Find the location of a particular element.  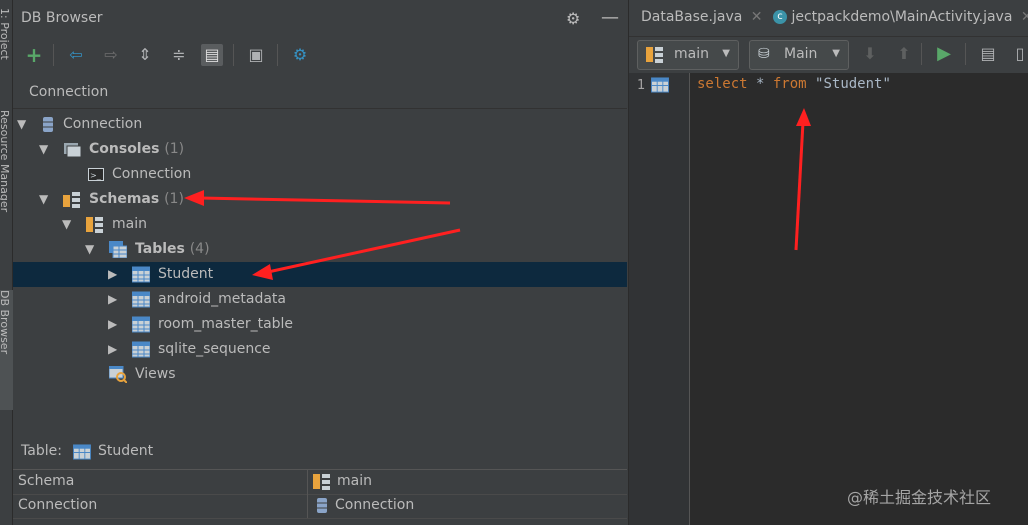

tree-label: Consoles (1) is located at coordinates (137, 149).